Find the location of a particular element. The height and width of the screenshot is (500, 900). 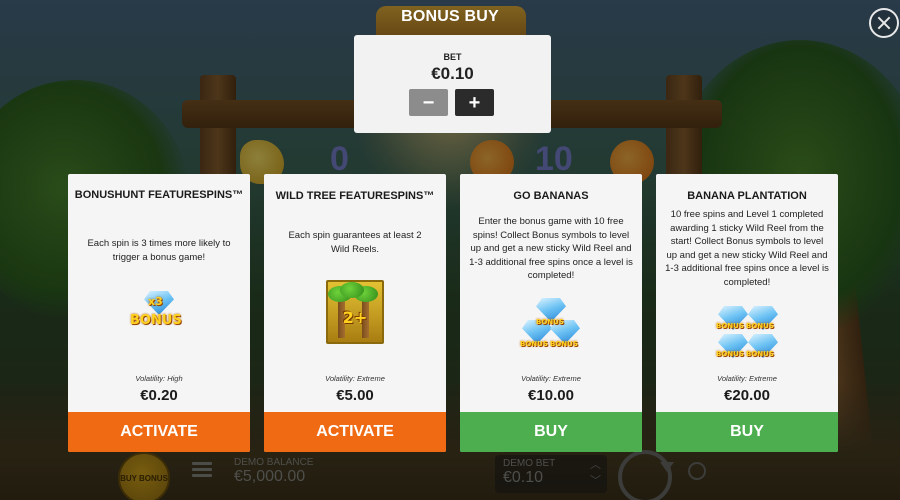

card-price: €20.00 is located at coordinates (747, 395).